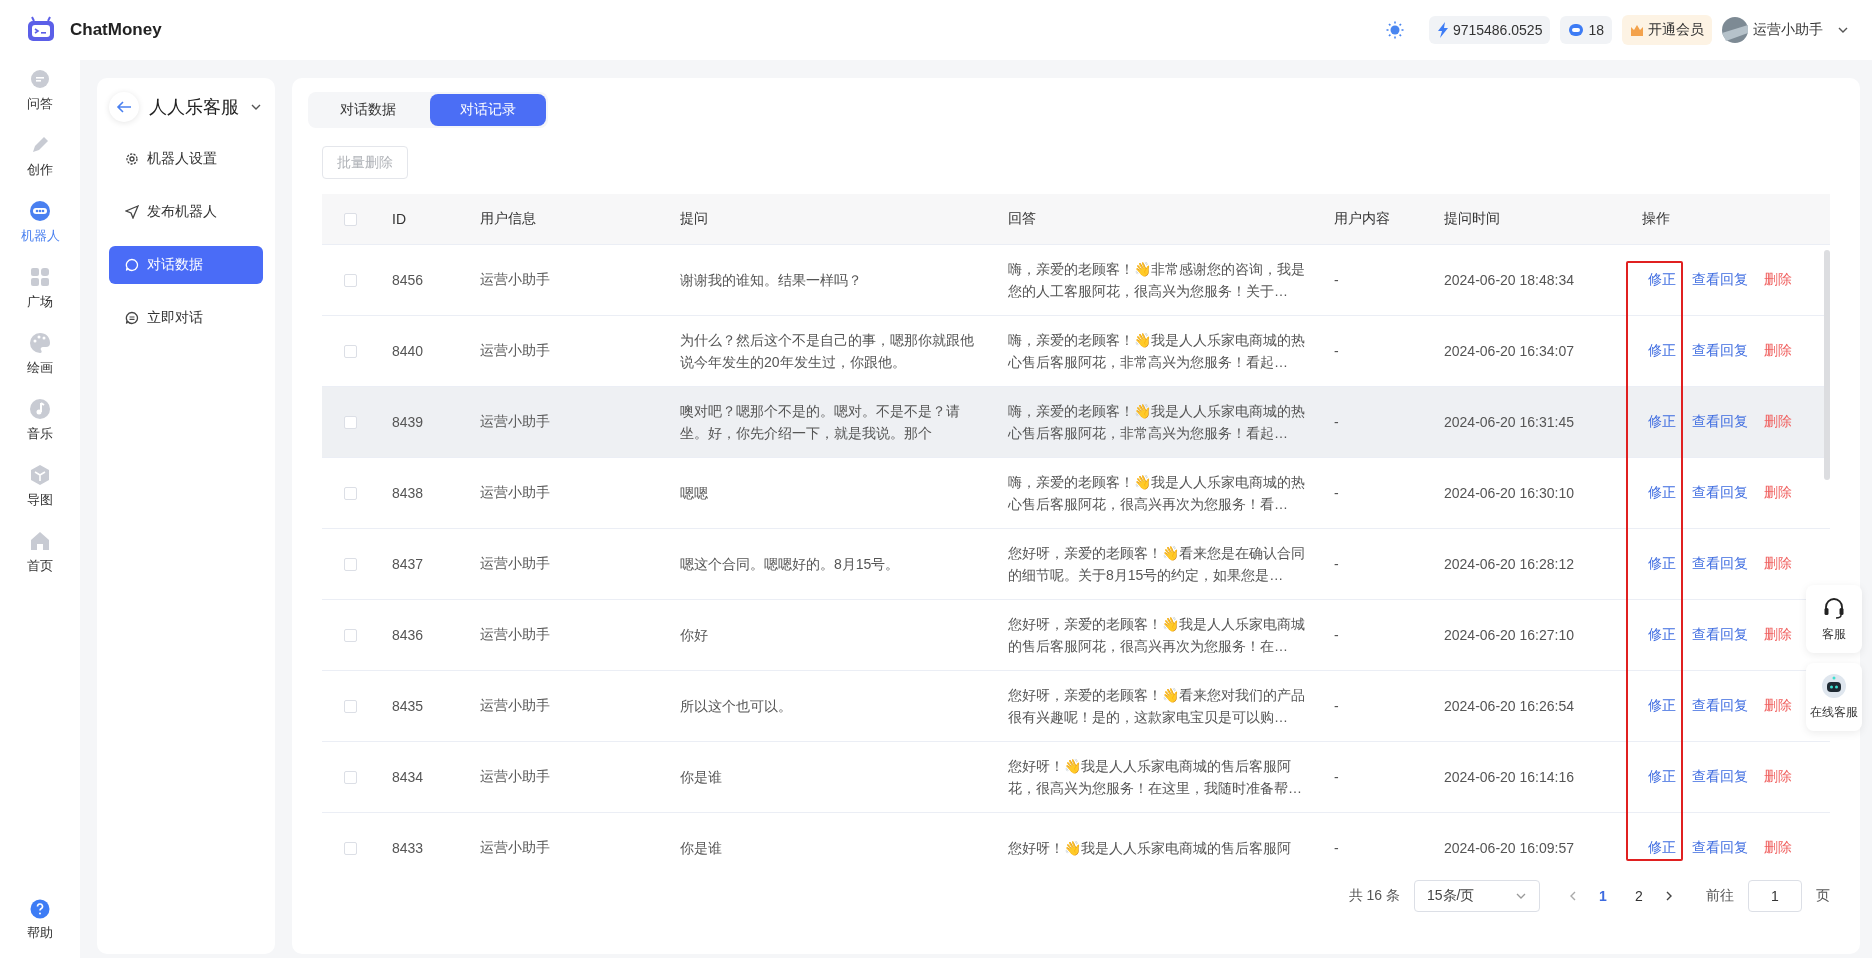  Describe the element at coordinates (132, 212) in the screenshot. I see `paper-plane-icon` at that location.